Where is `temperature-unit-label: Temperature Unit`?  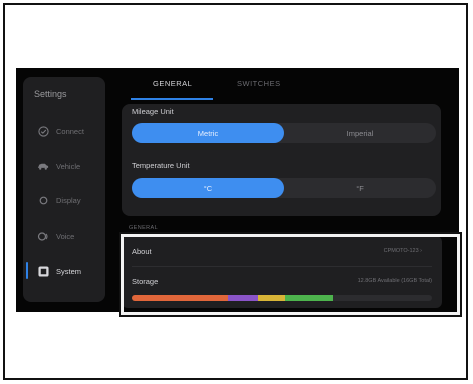
temperature-unit-label: Temperature Unit is located at coordinates (161, 165).